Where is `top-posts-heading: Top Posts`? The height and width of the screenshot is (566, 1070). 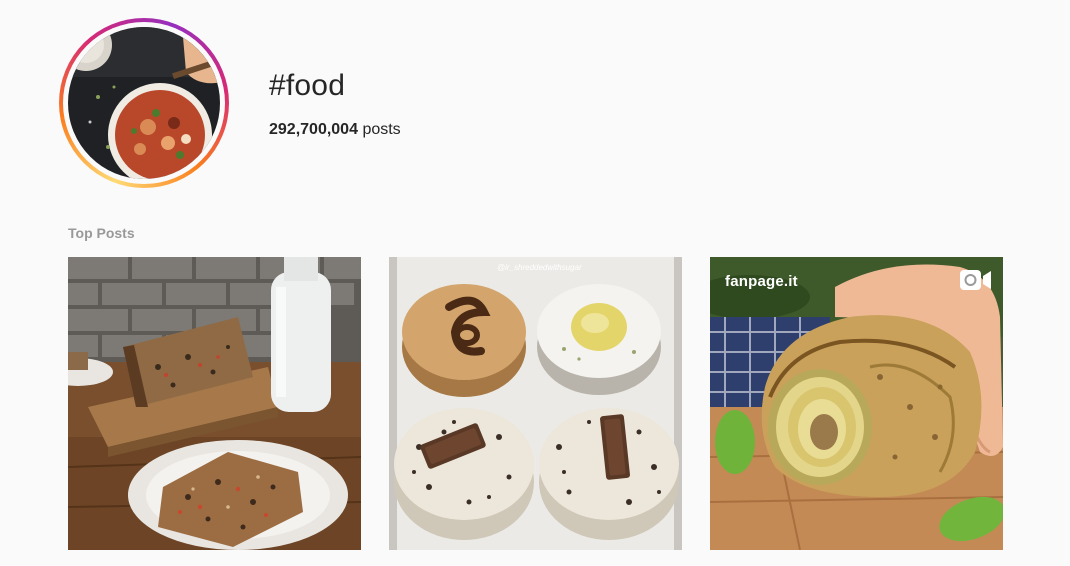
top-posts-heading: Top Posts is located at coordinates (101, 233).